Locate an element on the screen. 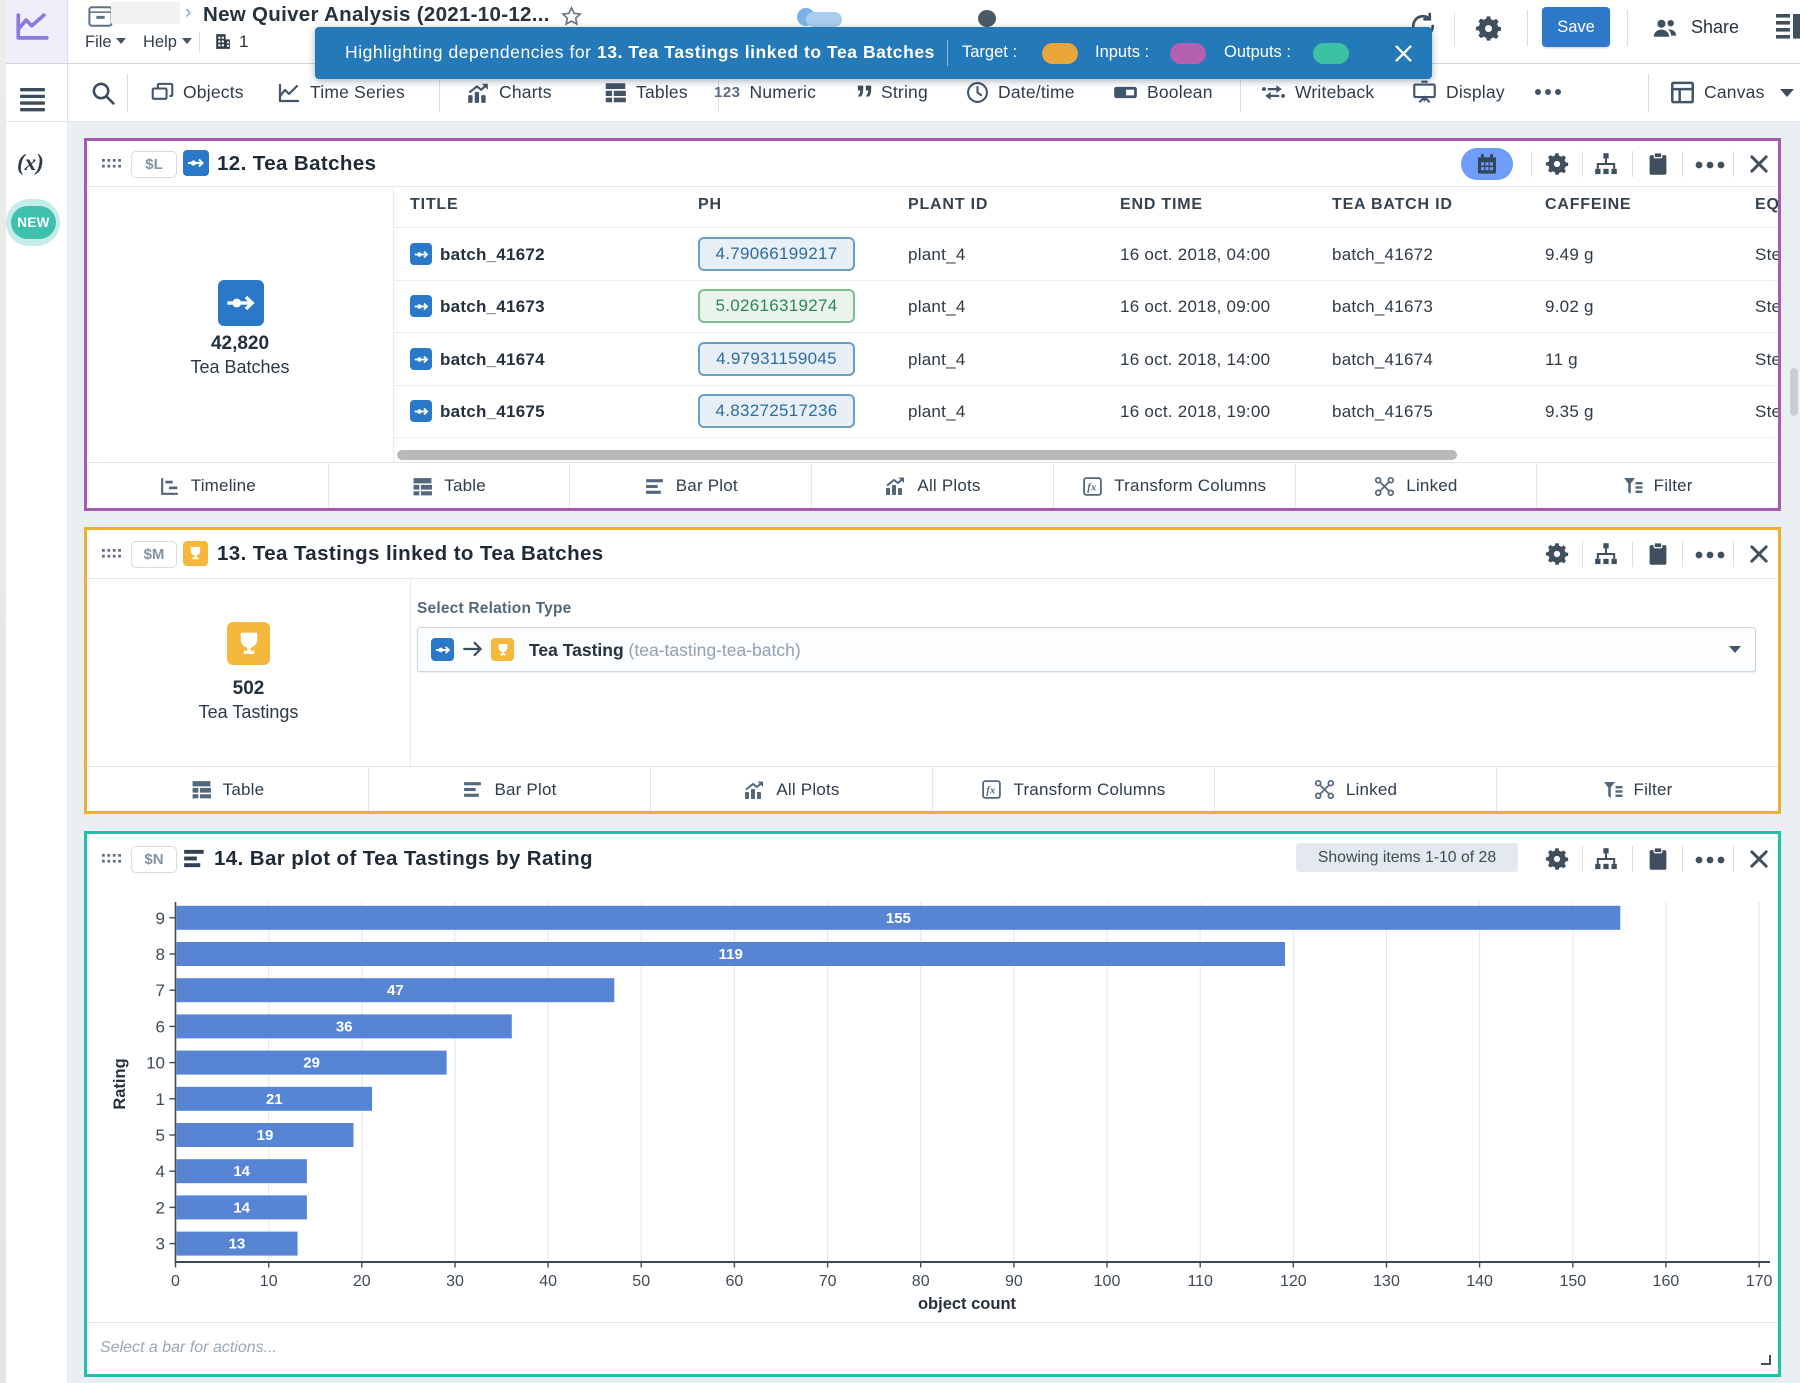 This screenshot has width=1800, height=1383. svg-text: 30 is located at coordinates (455, 1281).